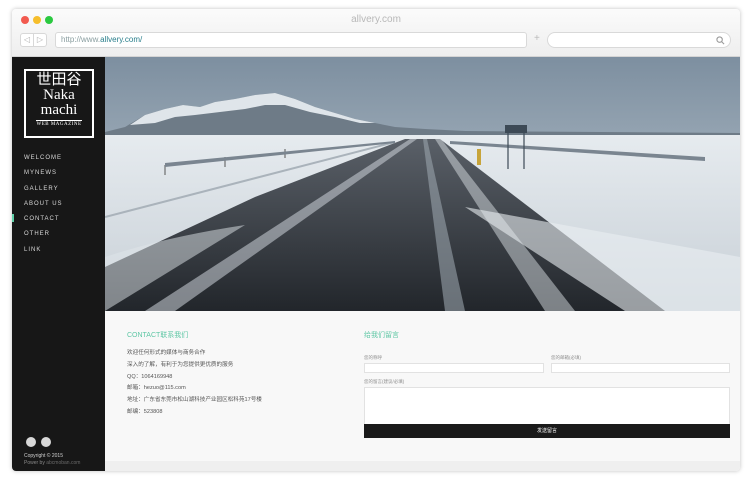  What do you see at coordinates (59, 80) in the screenshot?
I see `logo-line-1: 世田谷` at bounding box center [59, 80].